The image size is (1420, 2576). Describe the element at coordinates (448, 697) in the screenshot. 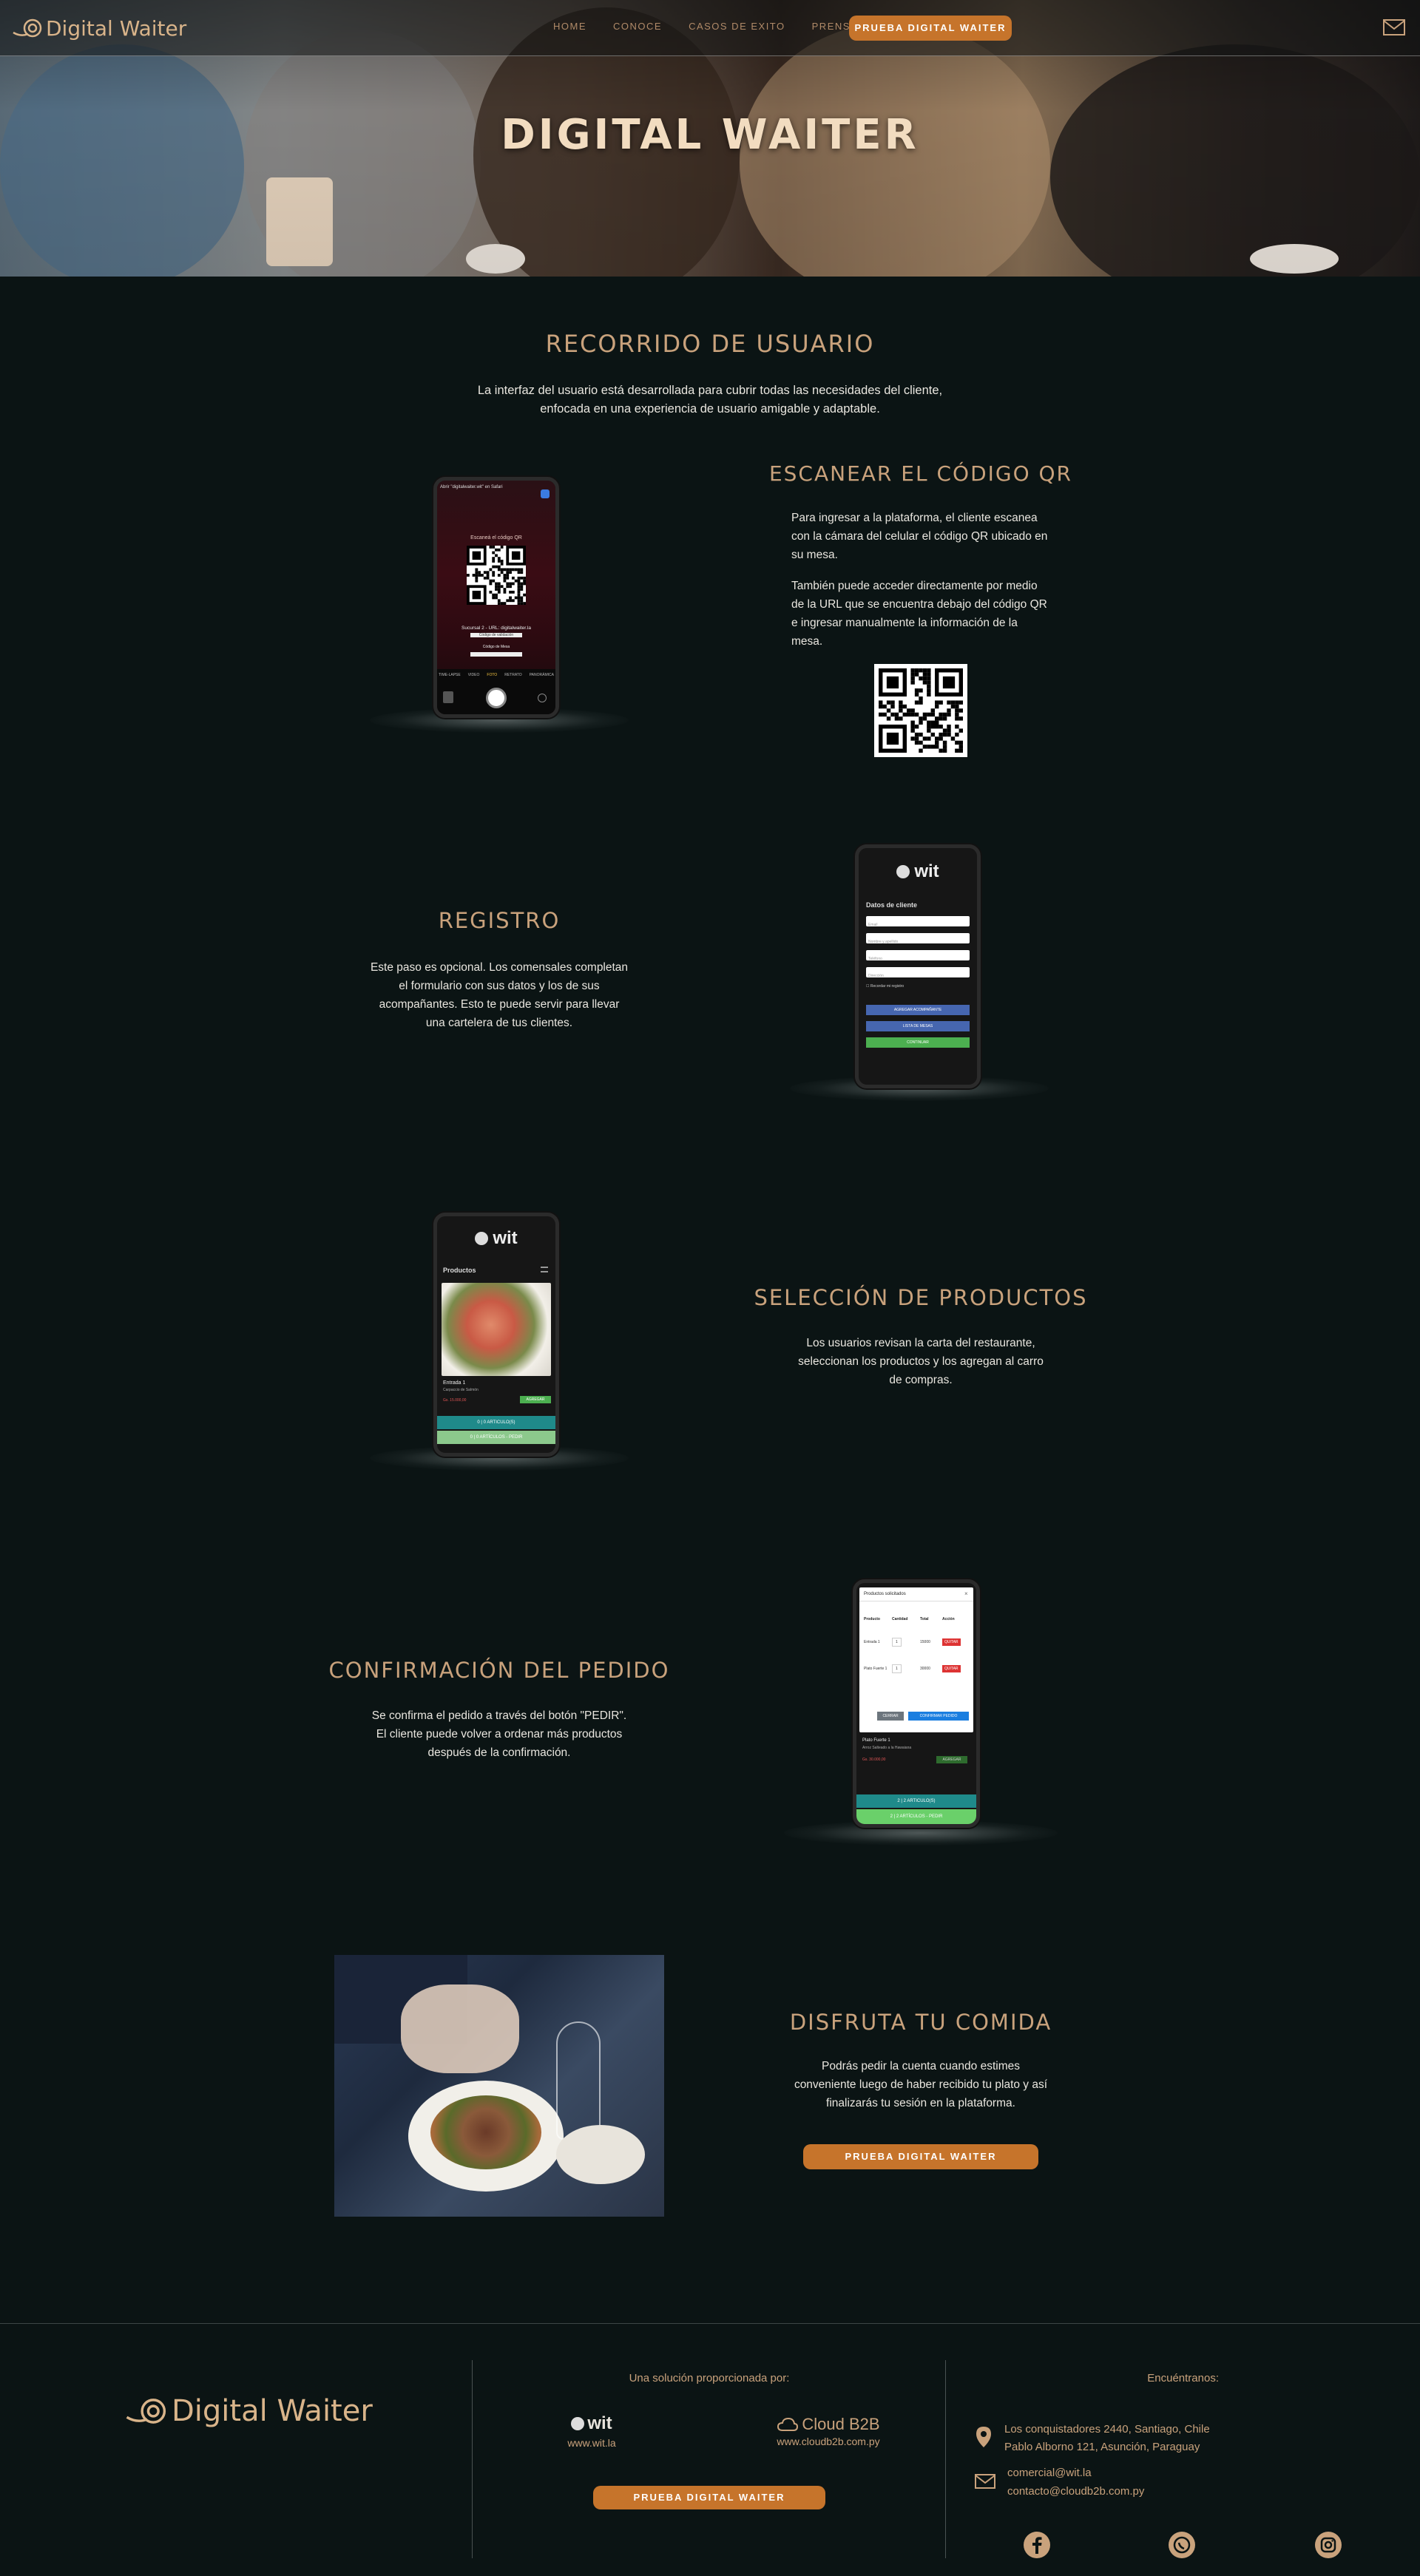

I see `gallery-thumb` at that location.